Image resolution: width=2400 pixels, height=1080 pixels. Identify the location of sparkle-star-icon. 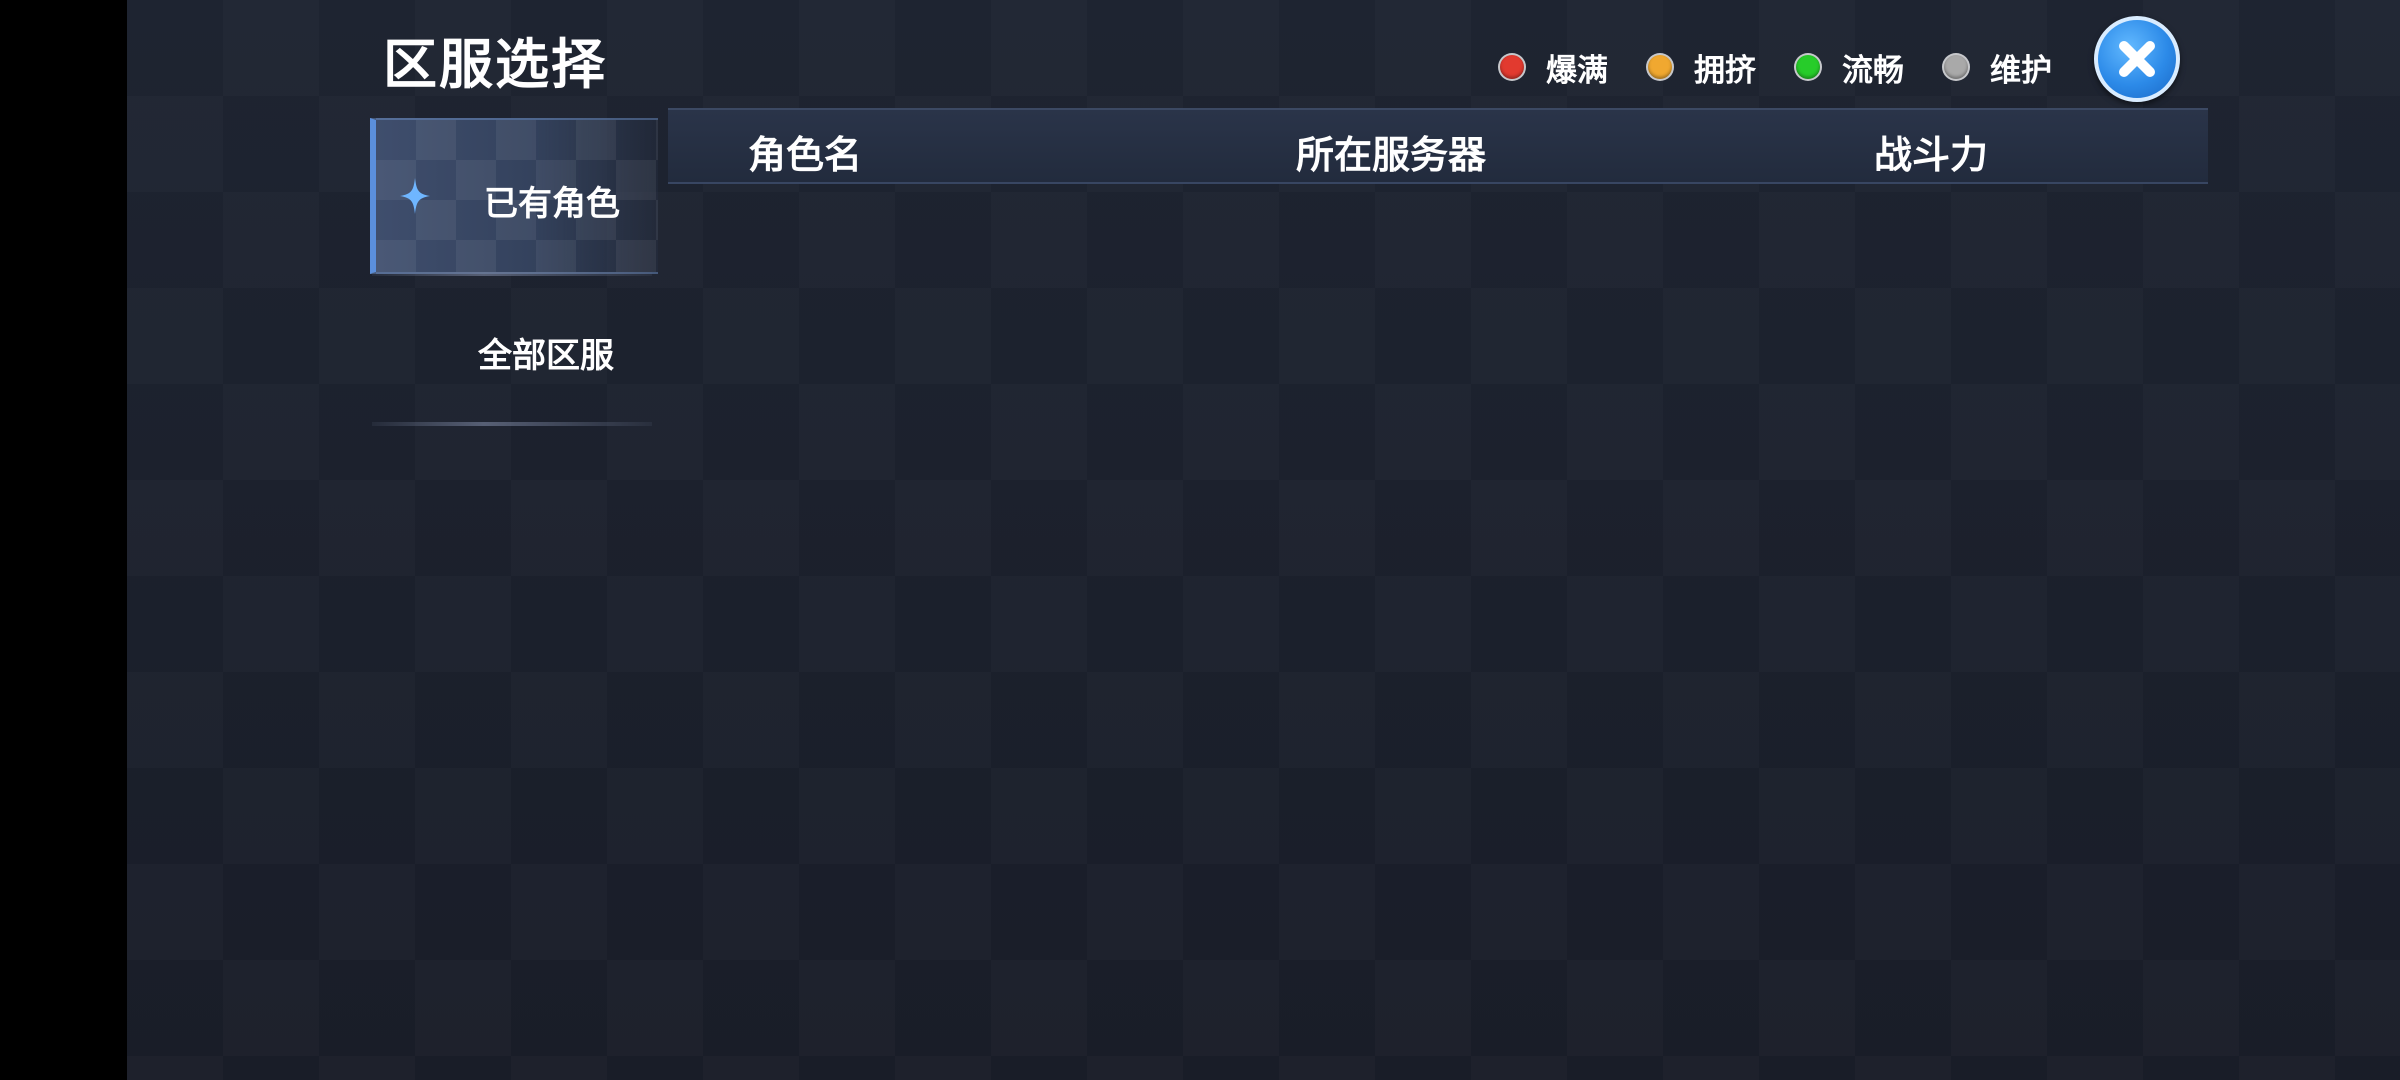
(415, 196).